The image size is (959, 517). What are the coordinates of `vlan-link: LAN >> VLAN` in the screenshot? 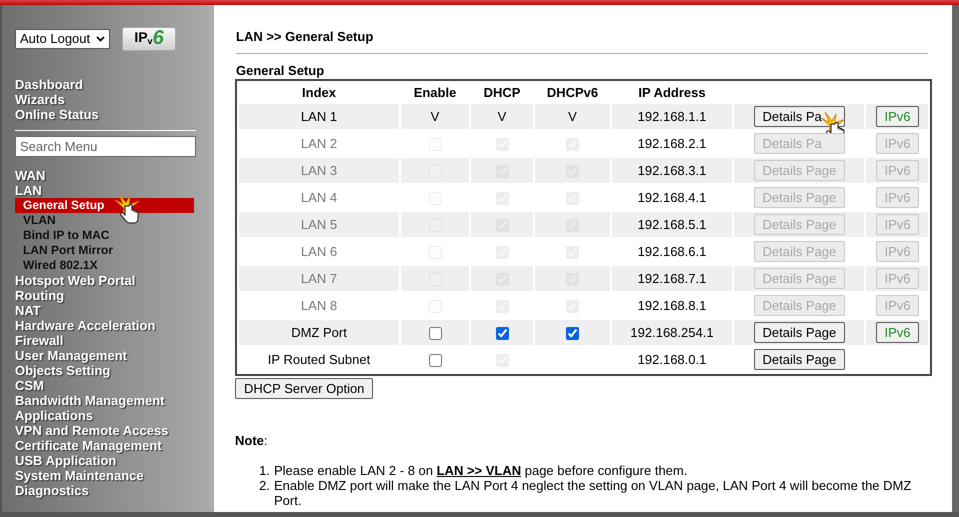 It's located at (479, 470).